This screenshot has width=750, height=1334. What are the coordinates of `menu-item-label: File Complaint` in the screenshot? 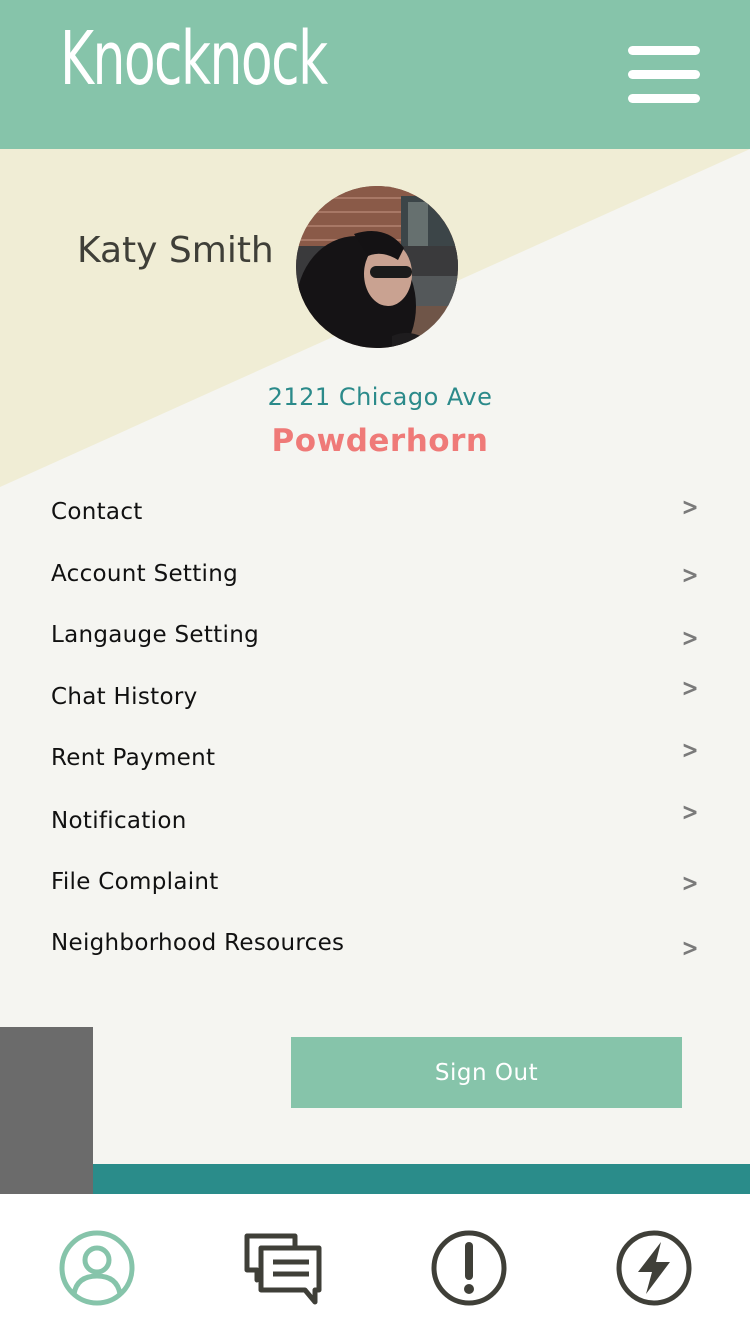 It's located at (135, 882).